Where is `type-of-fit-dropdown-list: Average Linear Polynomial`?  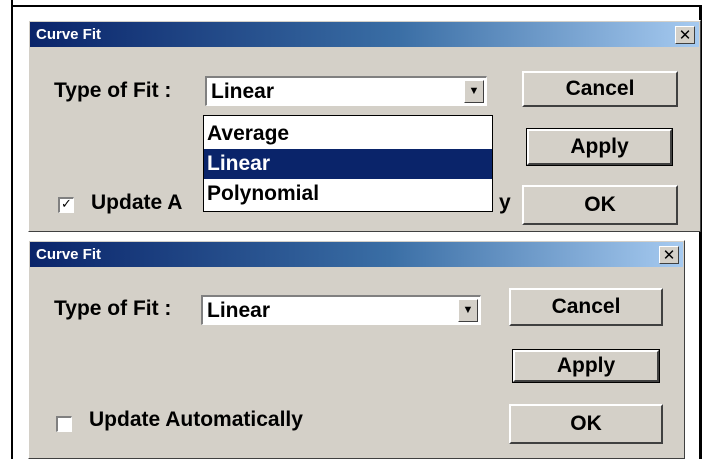
type-of-fit-dropdown-list: Average Linear Polynomial is located at coordinates (348, 163).